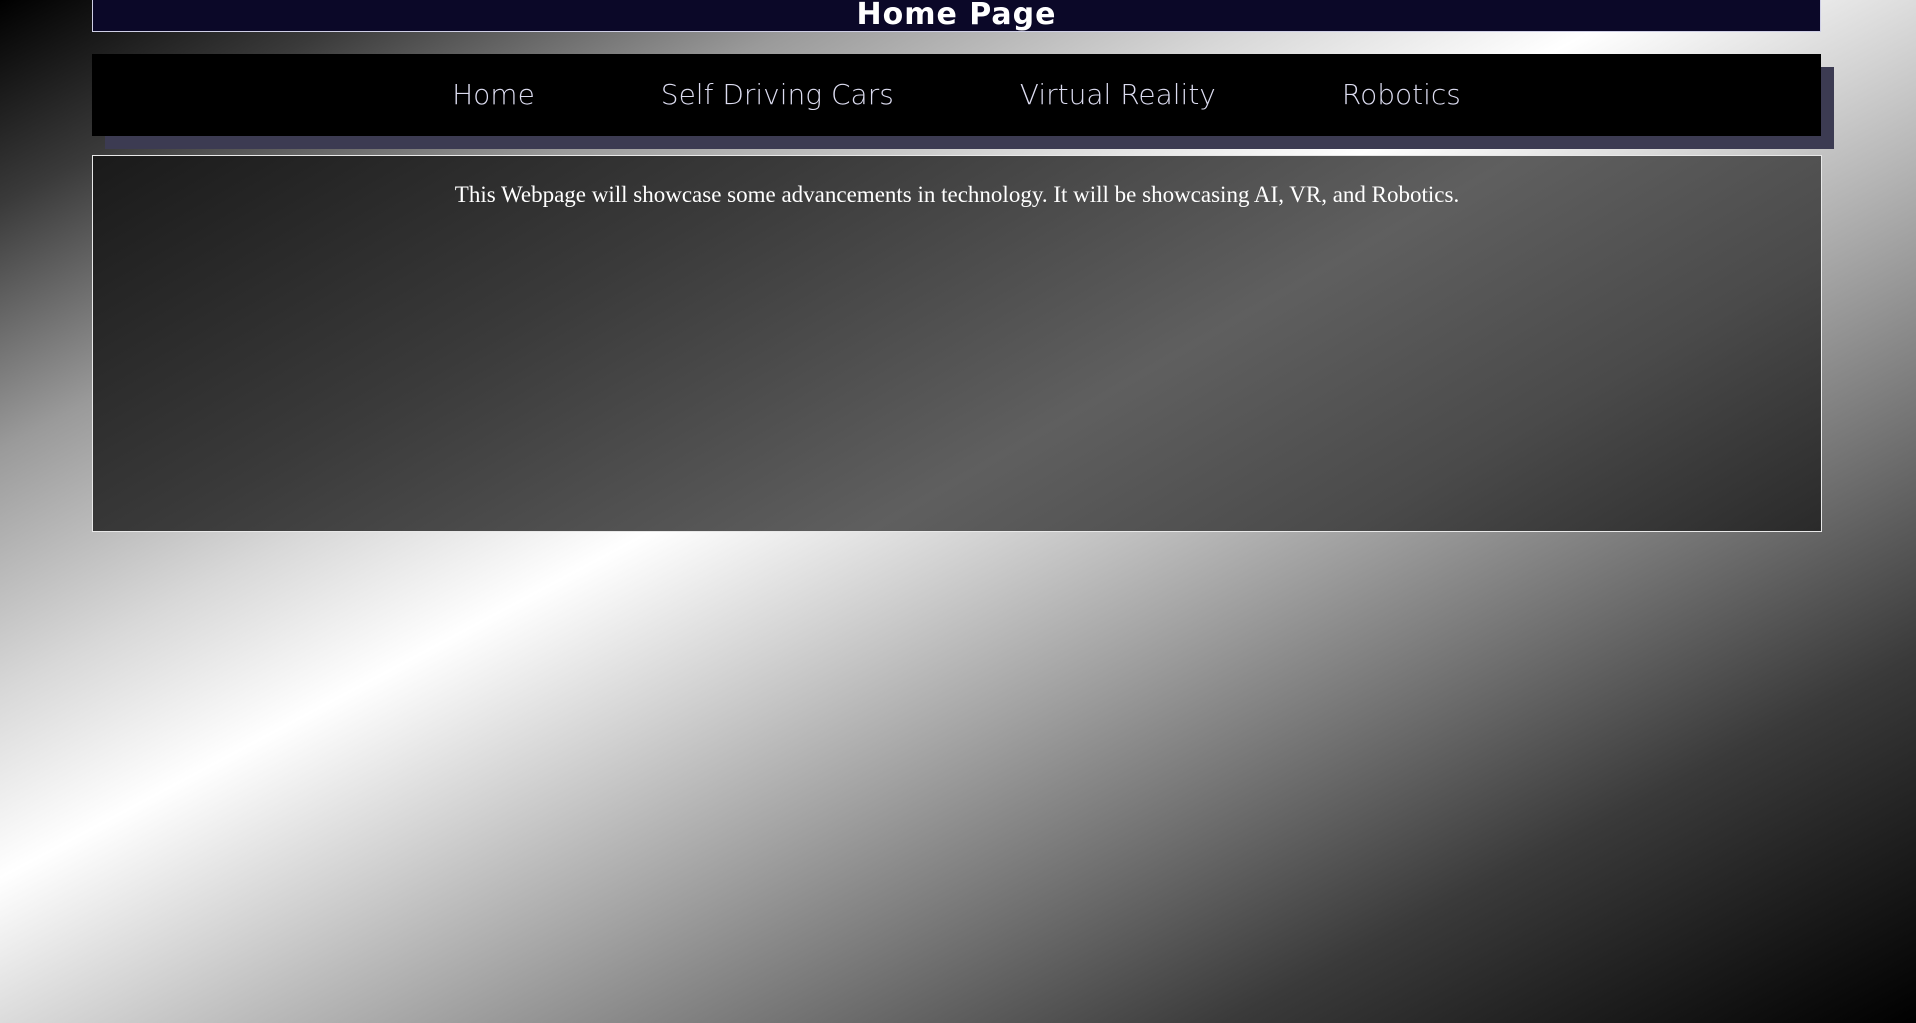 The image size is (1916, 1023). Describe the element at coordinates (777, 95) in the screenshot. I see `nav-link-self-driving-cars: Self Driving Cars` at that location.